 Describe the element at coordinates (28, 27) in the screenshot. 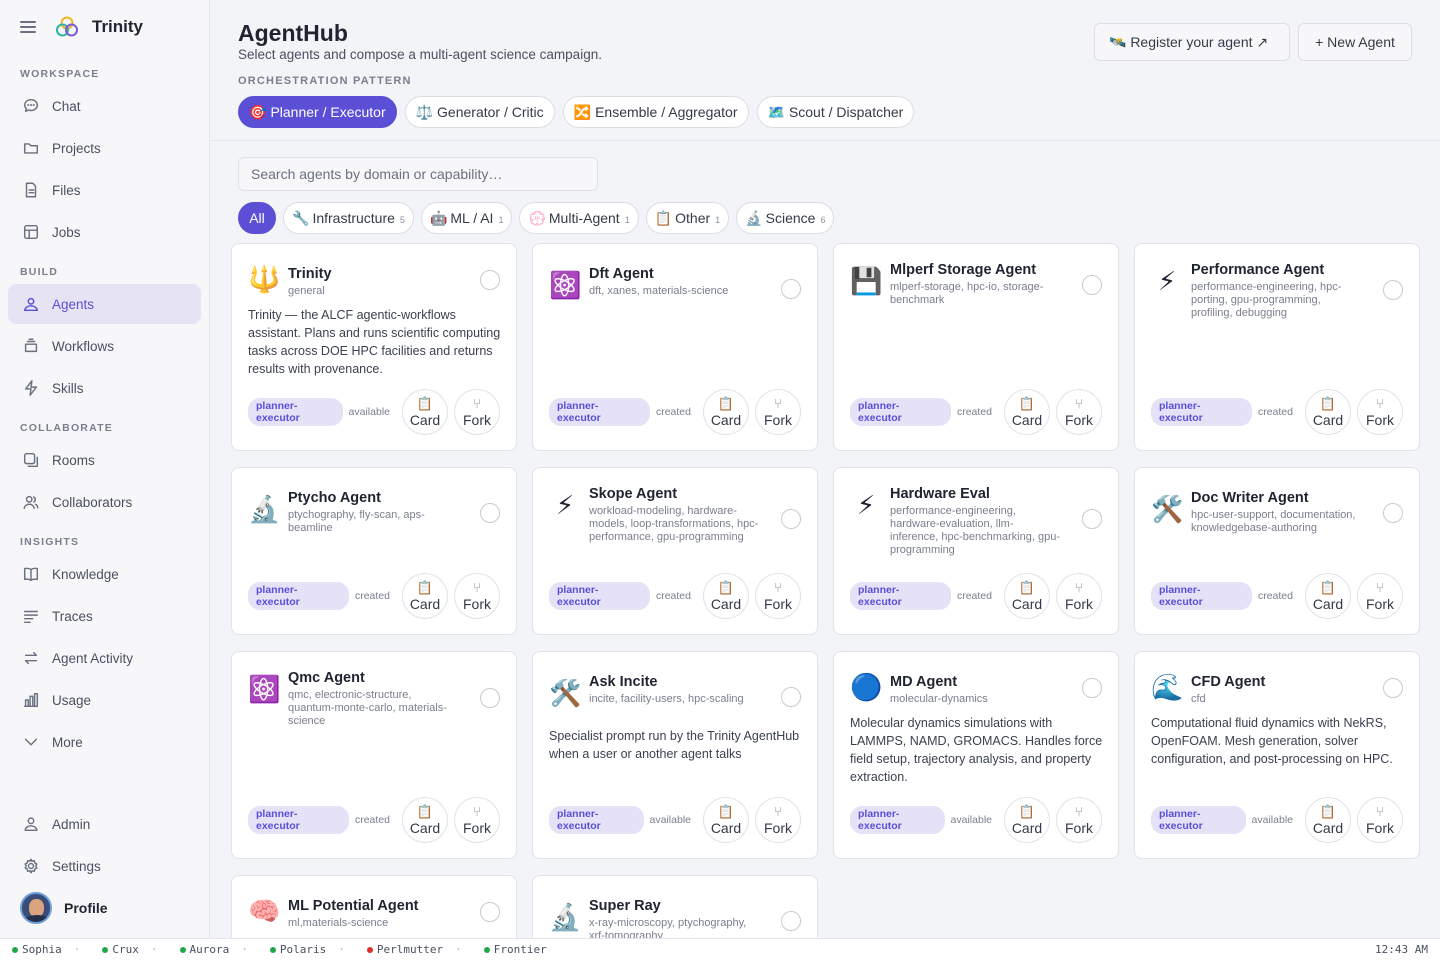

I see `menu-icon` at that location.